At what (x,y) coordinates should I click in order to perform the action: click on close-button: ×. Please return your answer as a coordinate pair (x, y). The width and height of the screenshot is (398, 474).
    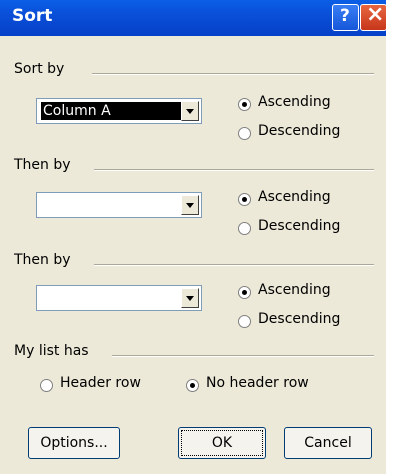
    Looking at the image, I should click on (373, 16).